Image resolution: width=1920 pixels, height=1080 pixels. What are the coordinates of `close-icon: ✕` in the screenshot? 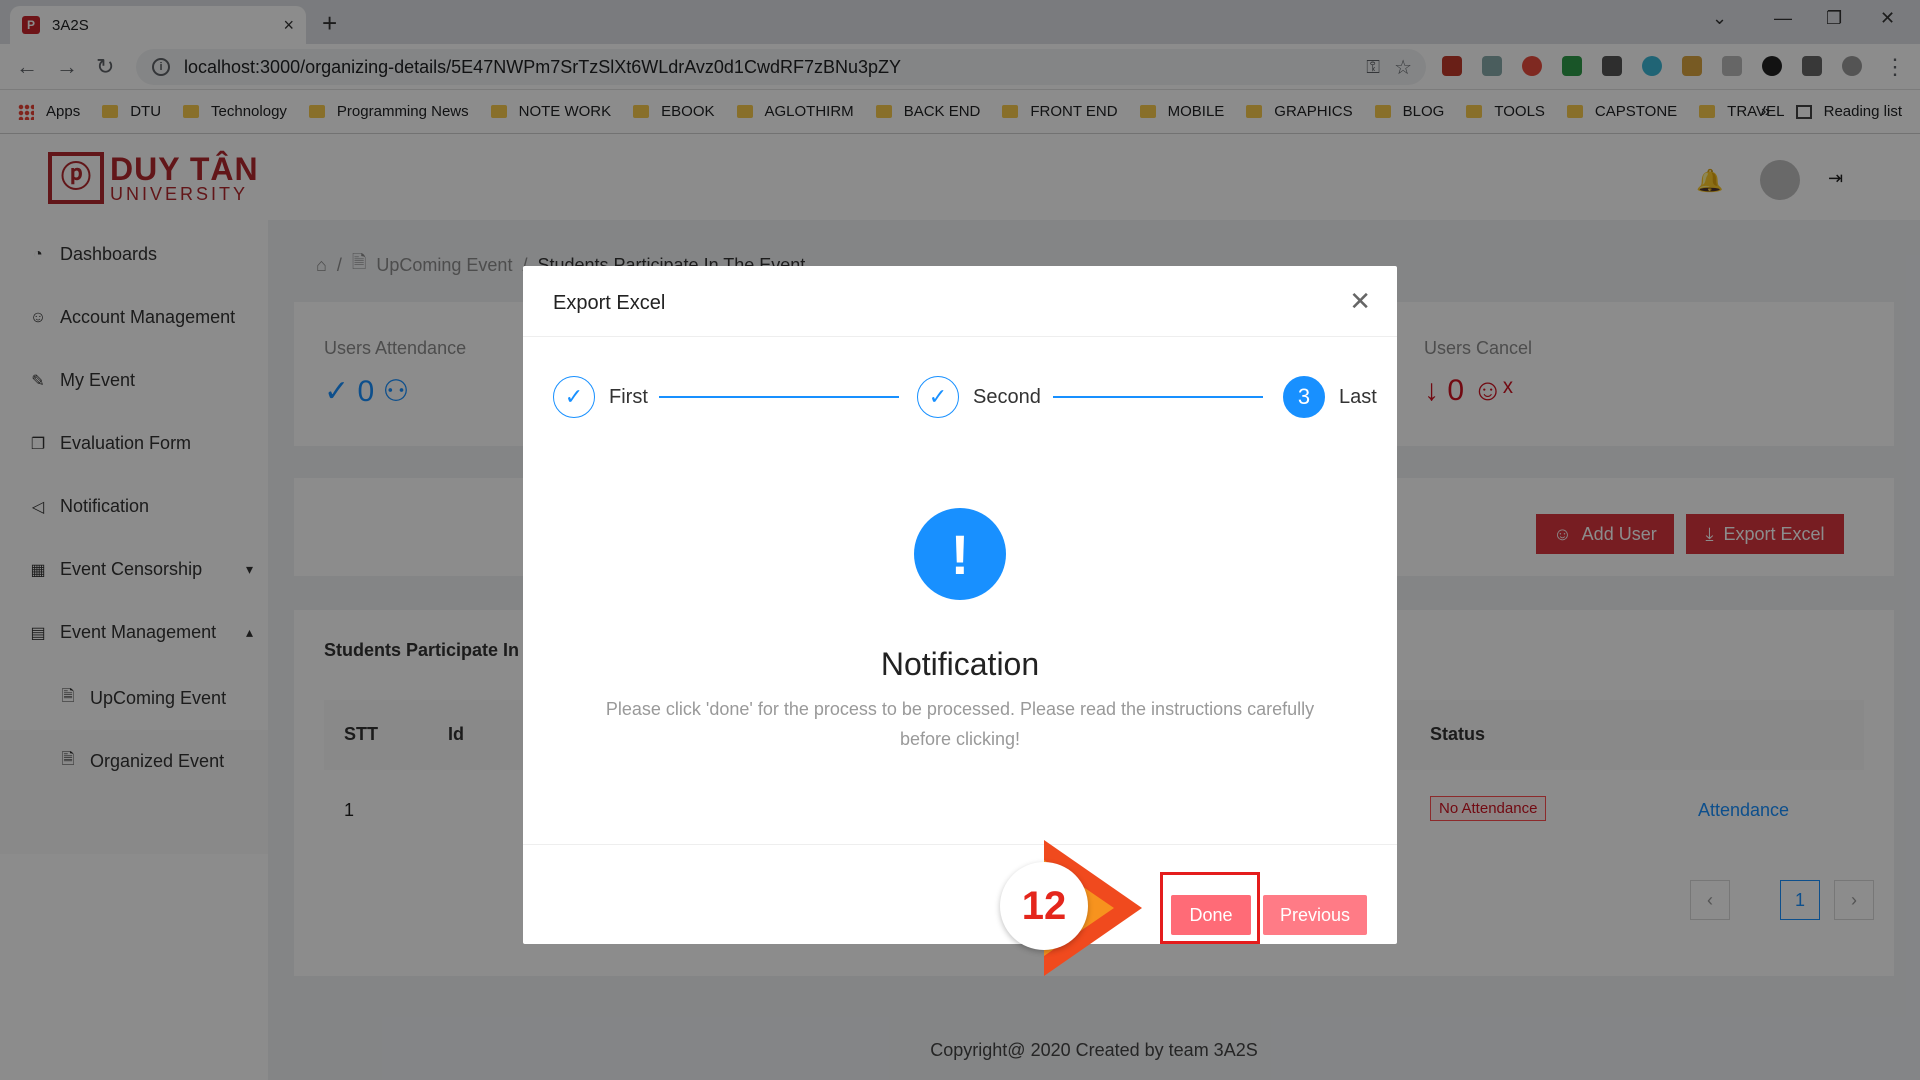 It's located at (1360, 301).